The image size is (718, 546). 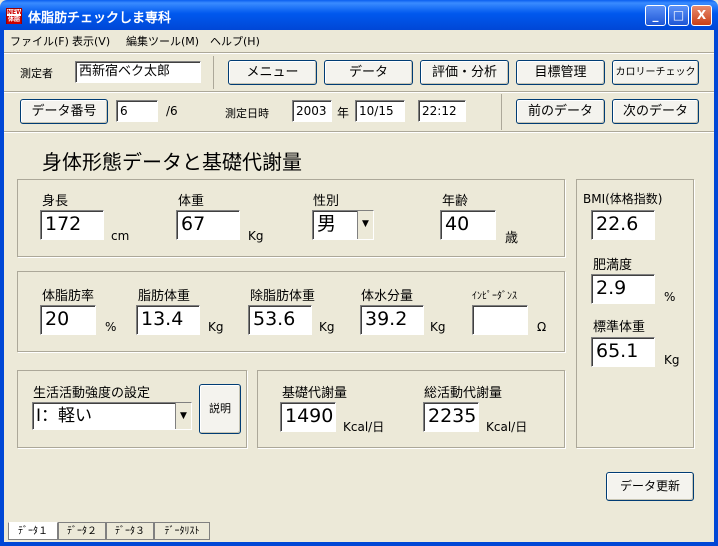 What do you see at coordinates (2, 288) in the screenshot?
I see `window-frame-left` at bounding box center [2, 288].